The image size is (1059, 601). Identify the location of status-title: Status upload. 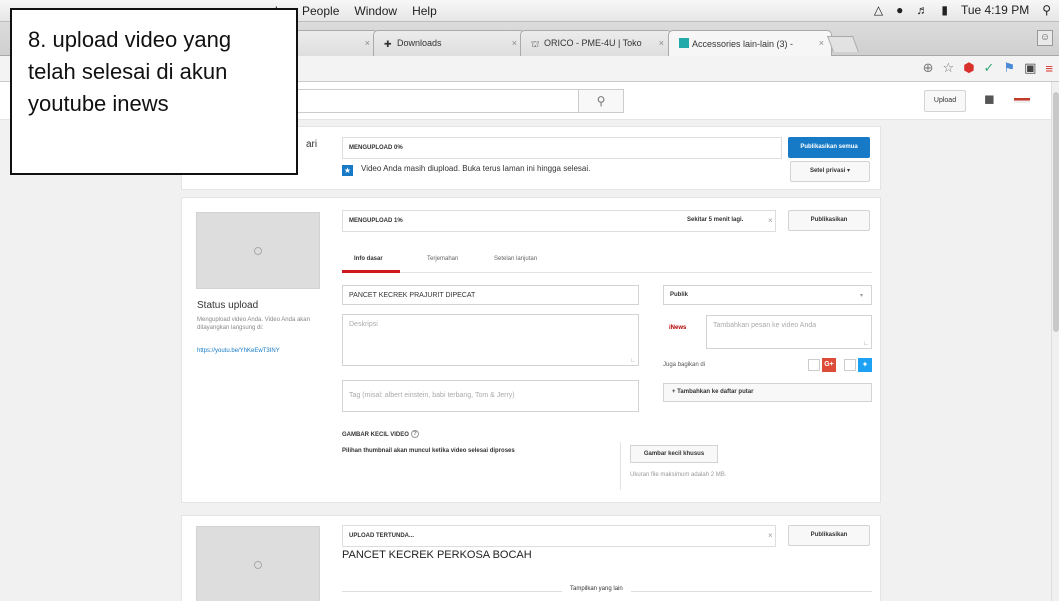
(228, 305).